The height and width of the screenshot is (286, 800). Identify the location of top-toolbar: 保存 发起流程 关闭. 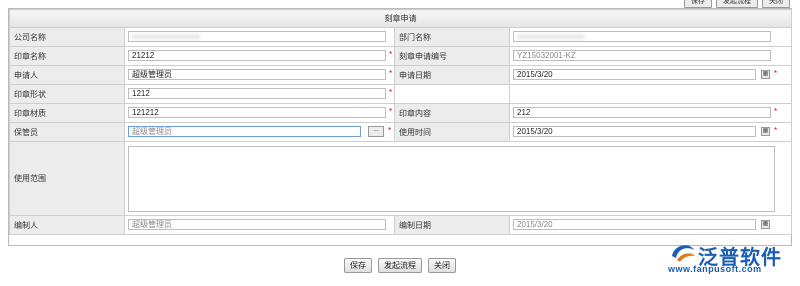
(737, 4).